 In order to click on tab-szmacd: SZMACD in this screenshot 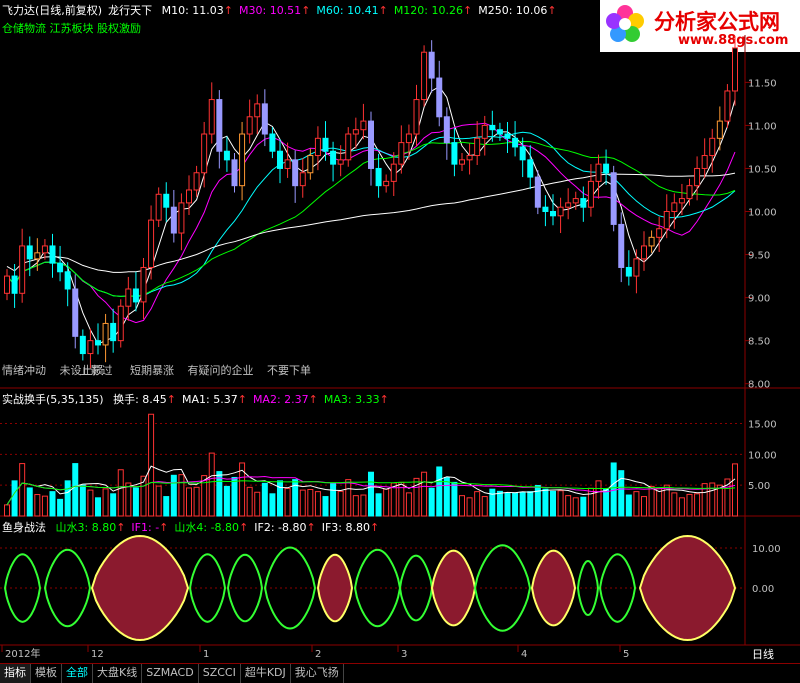, I will do `click(170, 673)`.